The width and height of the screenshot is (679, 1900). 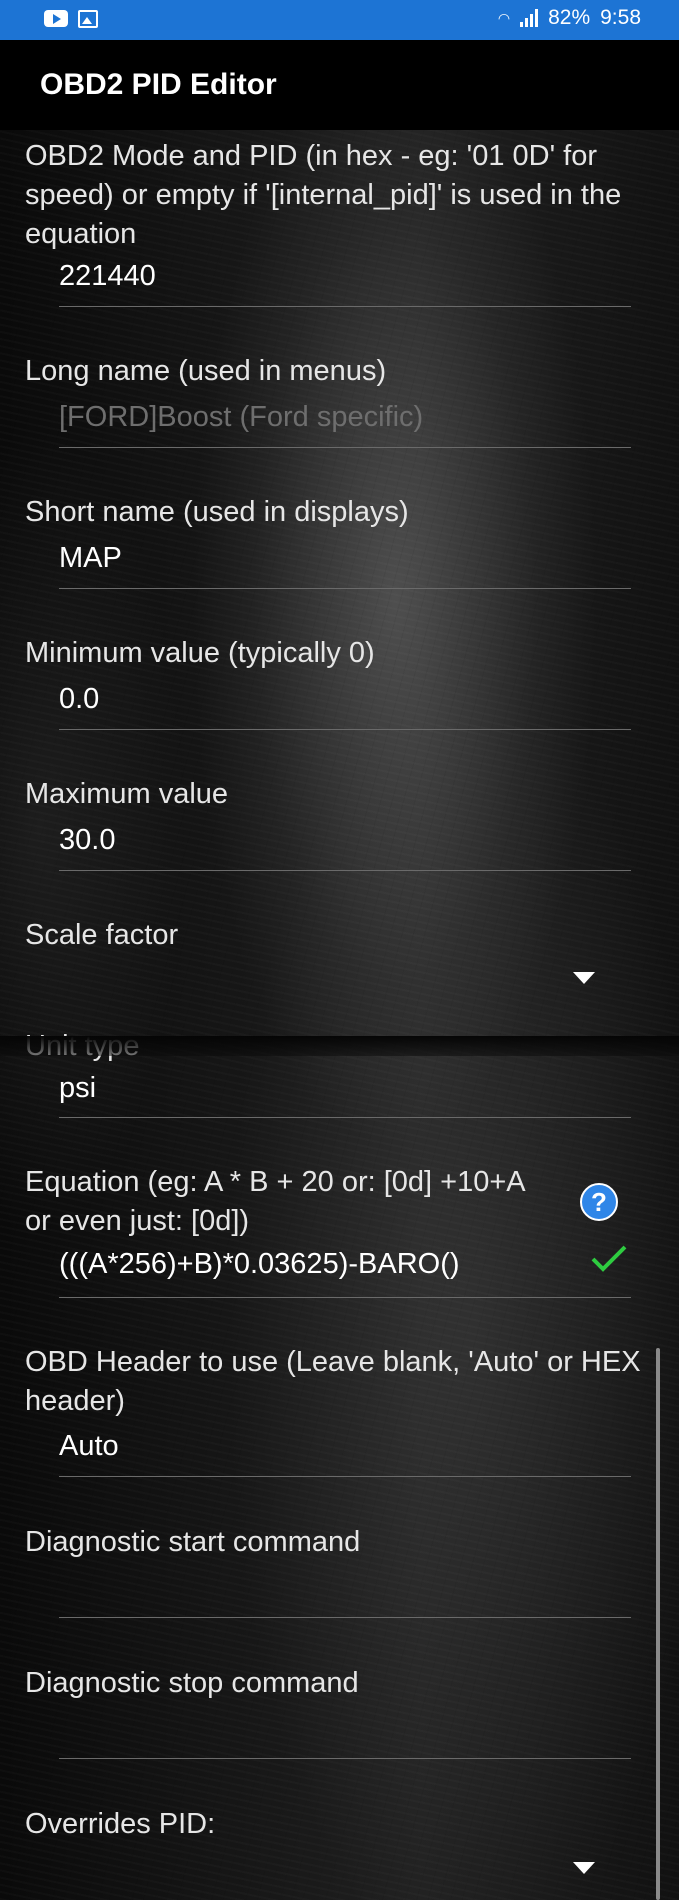 What do you see at coordinates (584, 978) in the screenshot?
I see `scale-factor-dropdown-arrow-icon` at bounding box center [584, 978].